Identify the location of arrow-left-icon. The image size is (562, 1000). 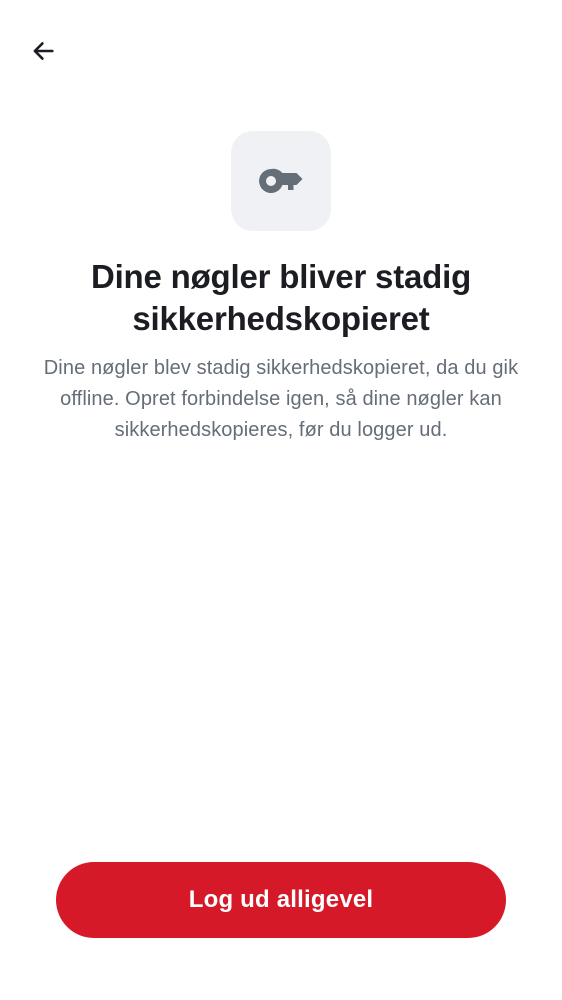
(43, 51).